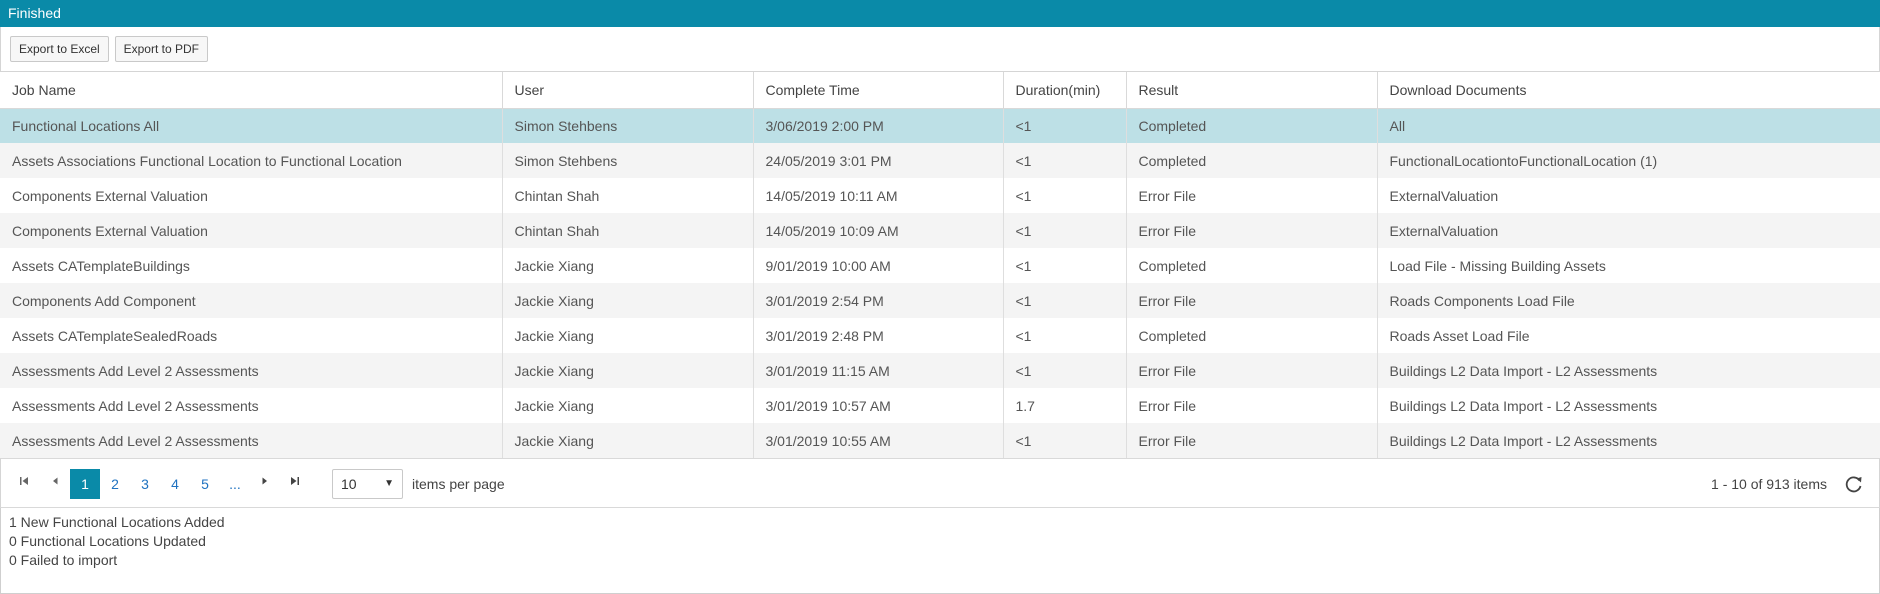 This screenshot has height=594, width=1880. I want to click on column-header-job-name: Job Name, so click(251, 90).